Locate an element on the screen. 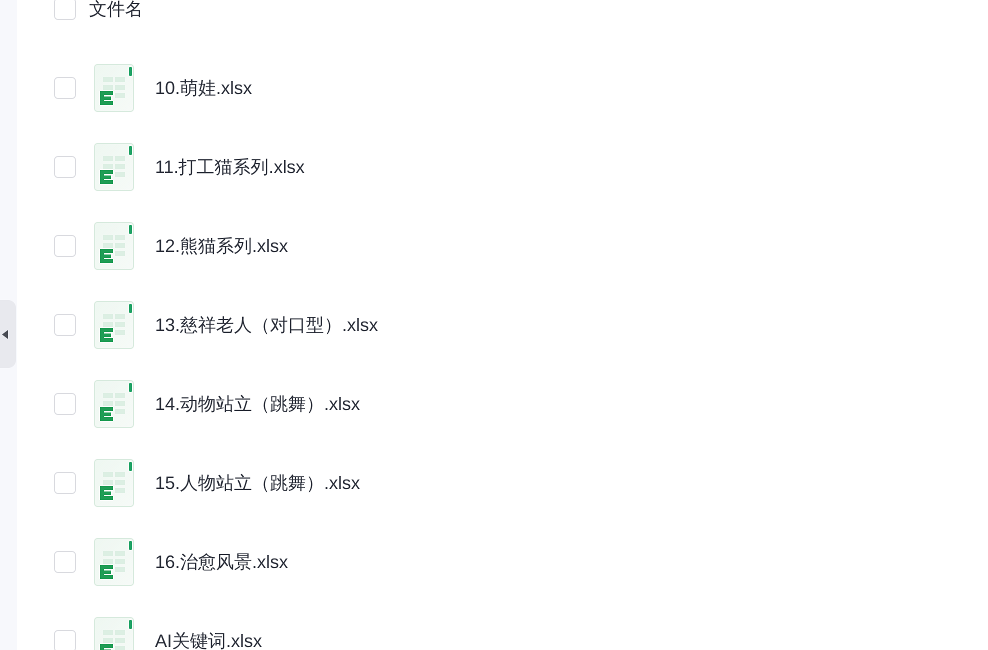  file-name: 16.治愈风景.xlsx is located at coordinates (221, 561).